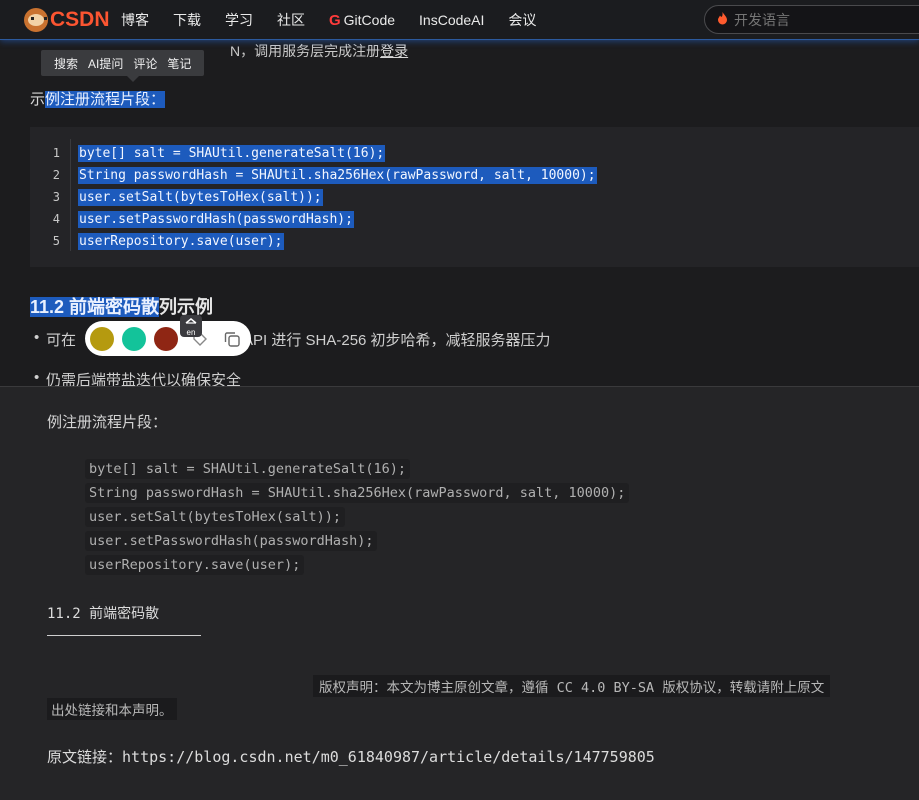 The height and width of the screenshot is (800, 919). I want to click on selection-search-button: 搜索, so click(66, 63).